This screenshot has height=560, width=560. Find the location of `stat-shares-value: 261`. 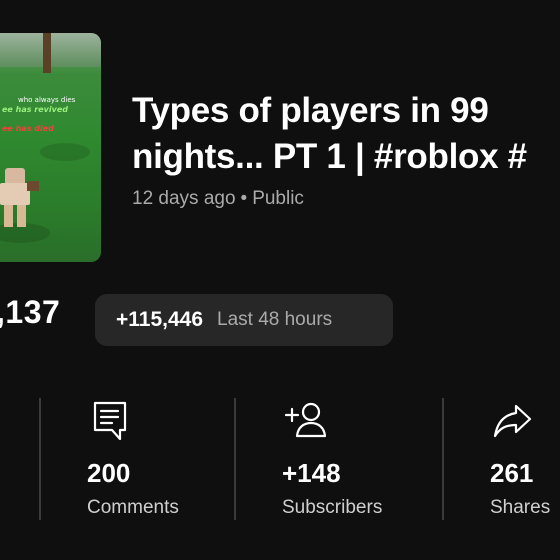

stat-shares-value: 261 is located at coordinates (512, 473).